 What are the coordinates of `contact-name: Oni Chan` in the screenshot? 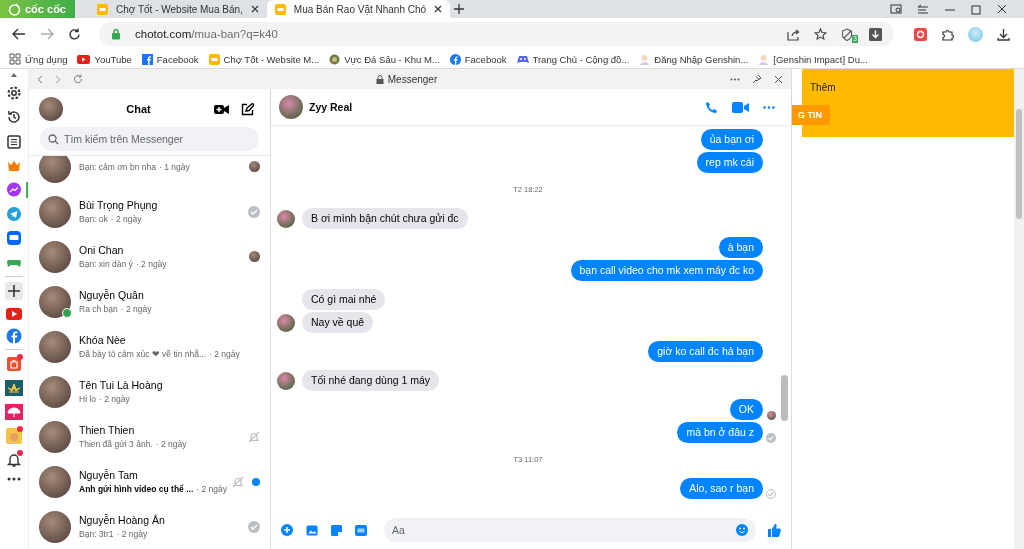 It's located at (102, 250).